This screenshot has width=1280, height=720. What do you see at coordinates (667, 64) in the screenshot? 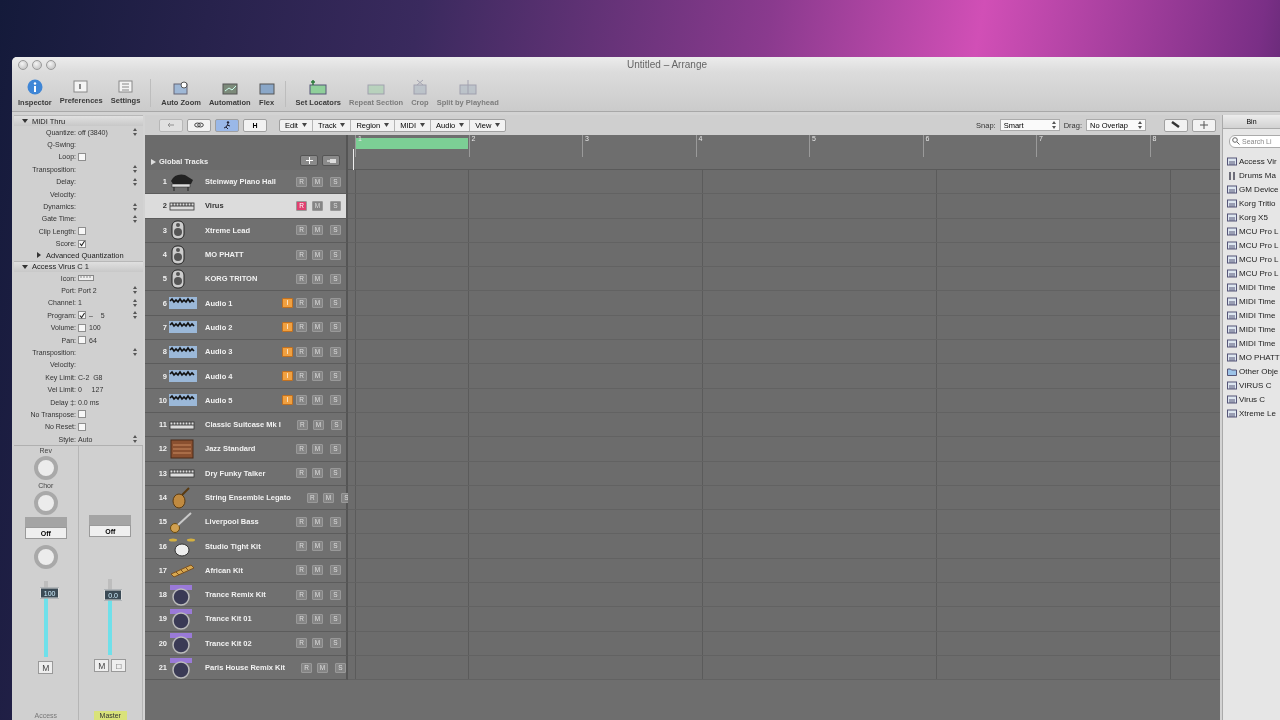
I see `window-title: Untitled – Arrange` at bounding box center [667, 64].